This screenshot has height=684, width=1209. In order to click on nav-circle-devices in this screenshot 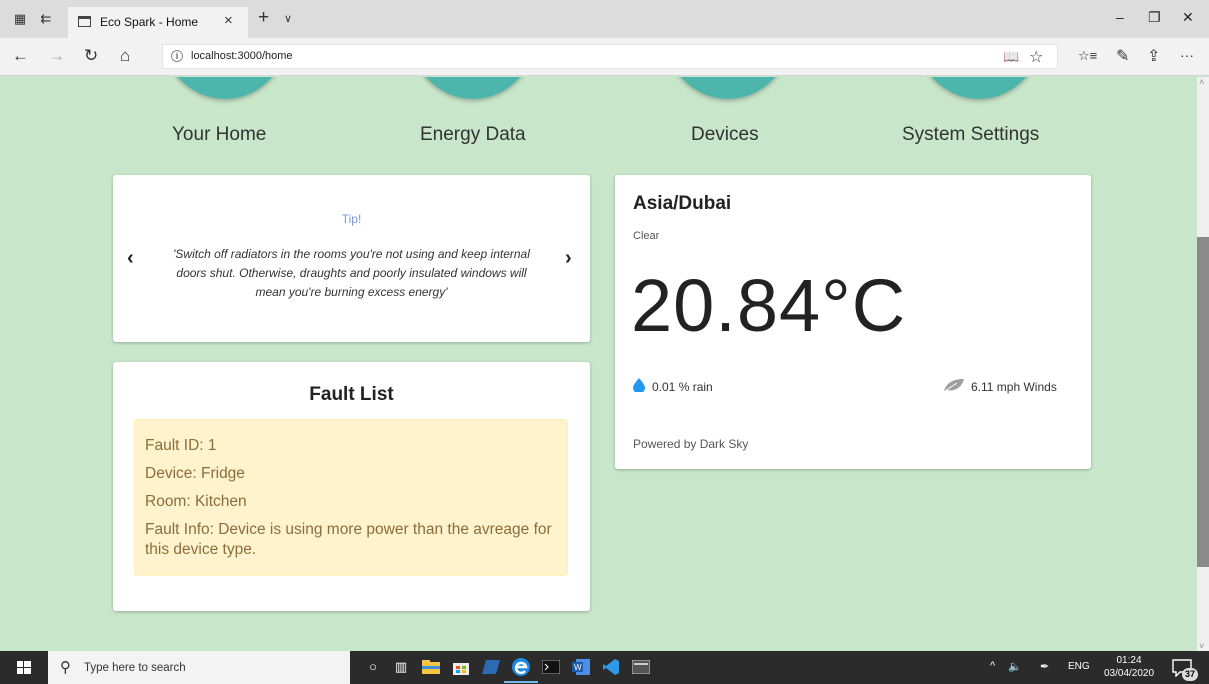, I will do `click(728, 88)`.